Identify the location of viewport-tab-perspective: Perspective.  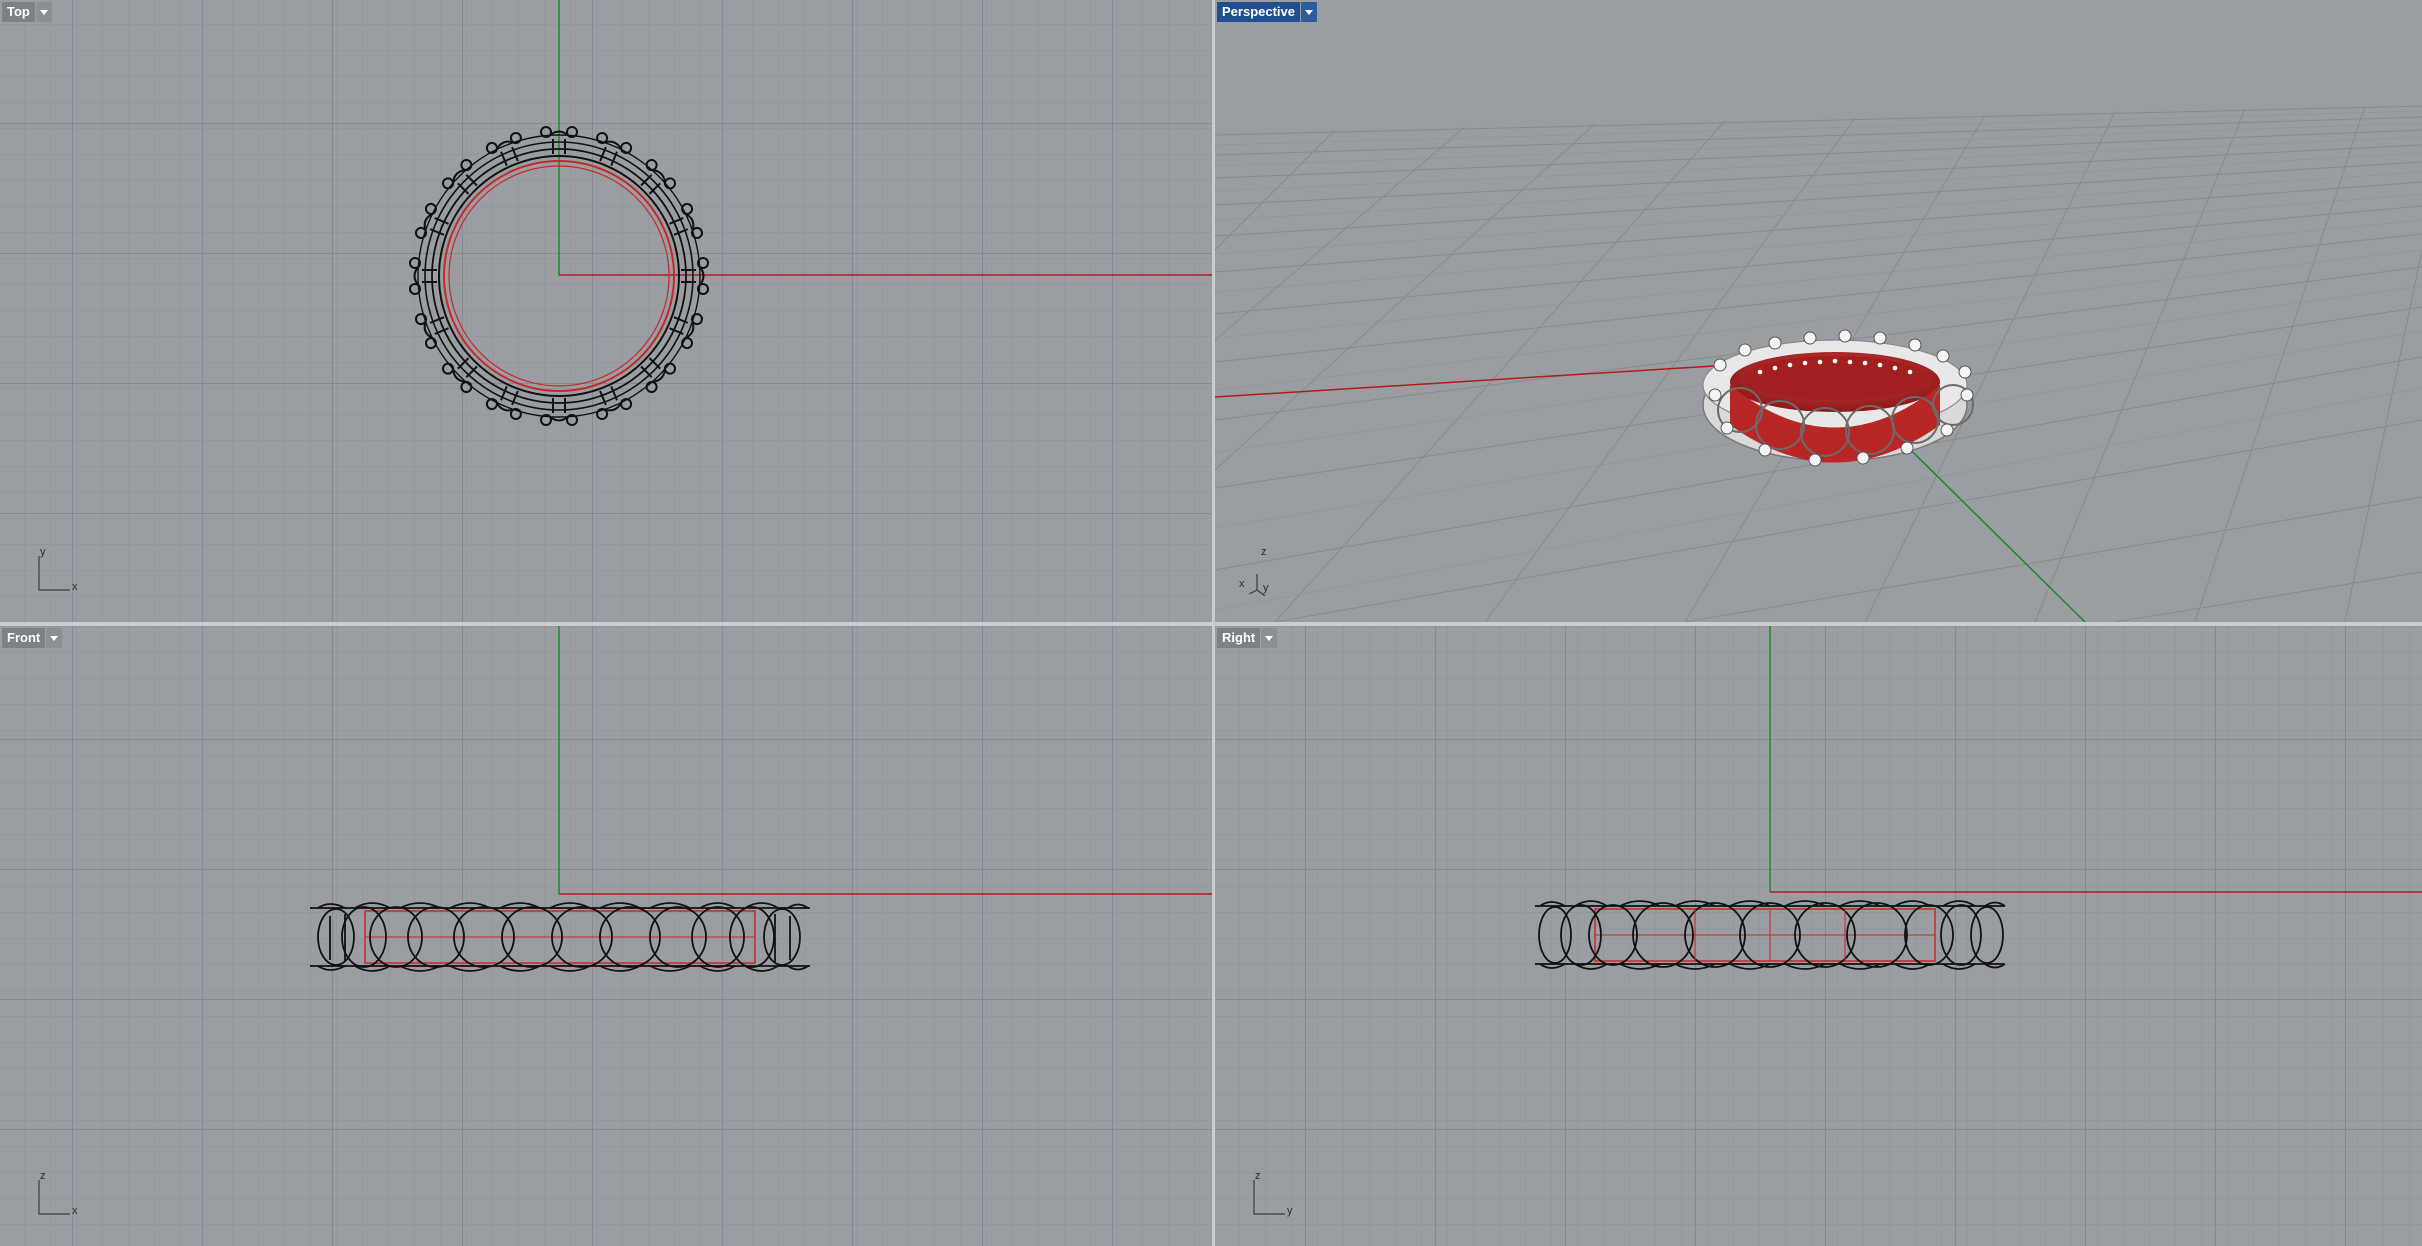
(1267, 12).